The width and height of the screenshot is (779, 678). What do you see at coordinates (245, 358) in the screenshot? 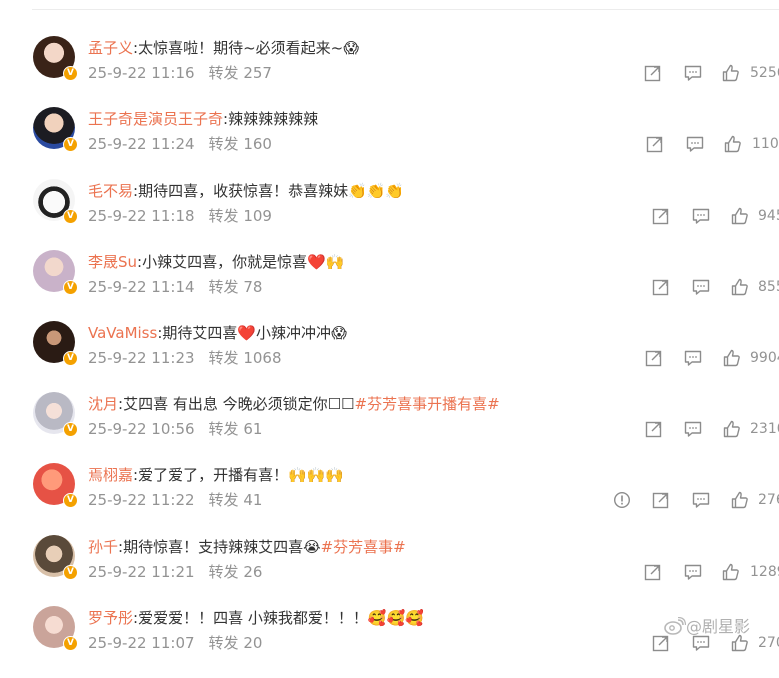
I see `repost-count: 转发 1068` at bounding box center [245, 358].